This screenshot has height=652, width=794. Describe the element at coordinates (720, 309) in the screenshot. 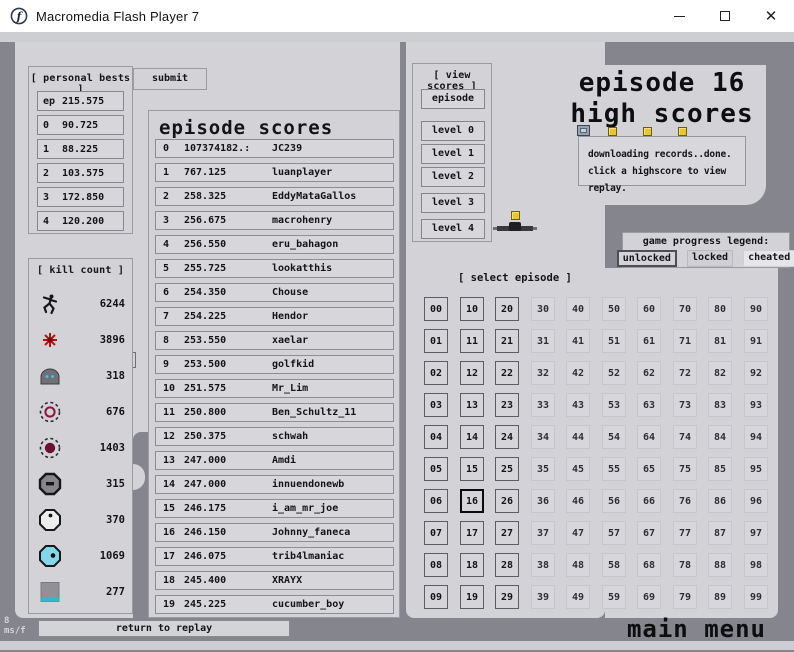

I see `episode-cell-80: 80` at that location.